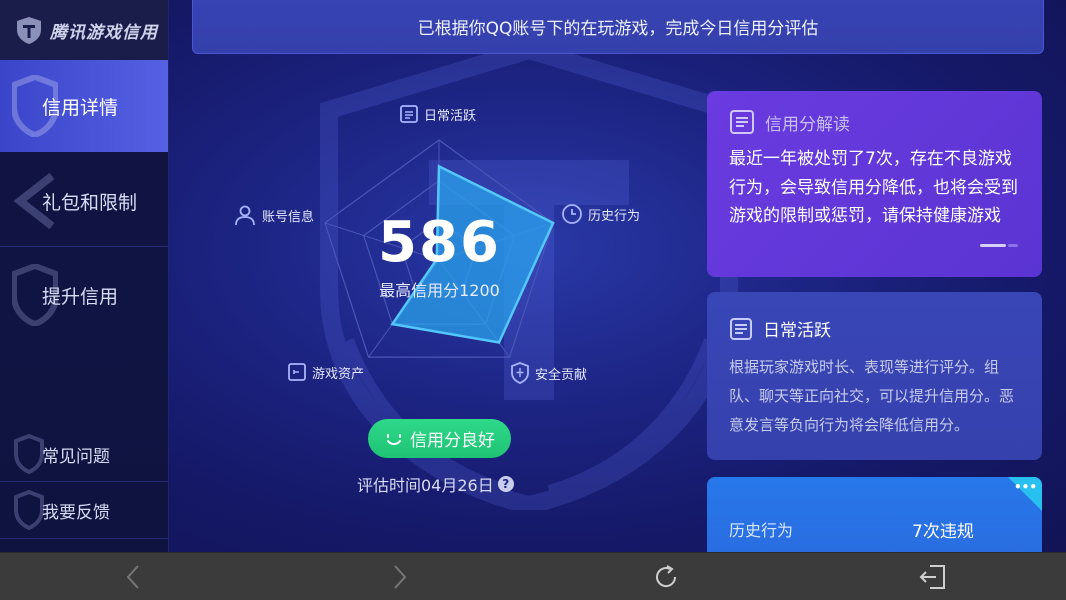 The image size is (1066, 600). I want to click on evaluation-time: 评估时间04月26日 ?, so click(435, 484).